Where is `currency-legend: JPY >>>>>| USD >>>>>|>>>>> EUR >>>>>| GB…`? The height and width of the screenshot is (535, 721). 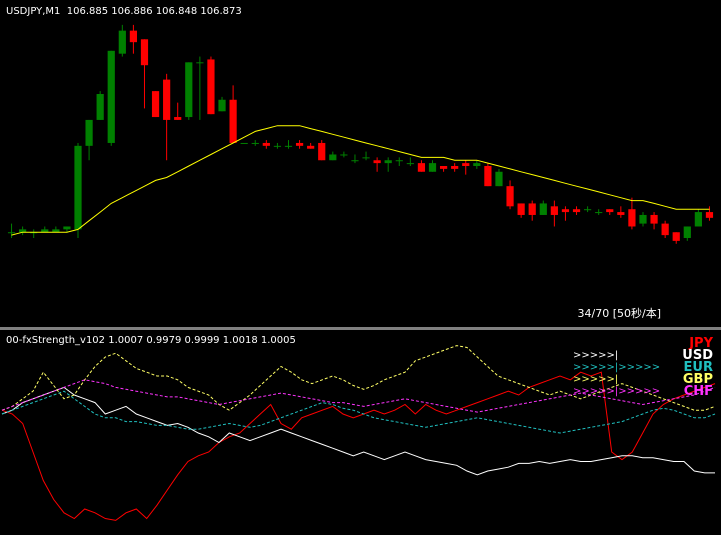 currency-legend: JPY >>>>>| USD >>>>>|>>>>> EUR >>>>>| GB… is located at coordinates (643, 368).